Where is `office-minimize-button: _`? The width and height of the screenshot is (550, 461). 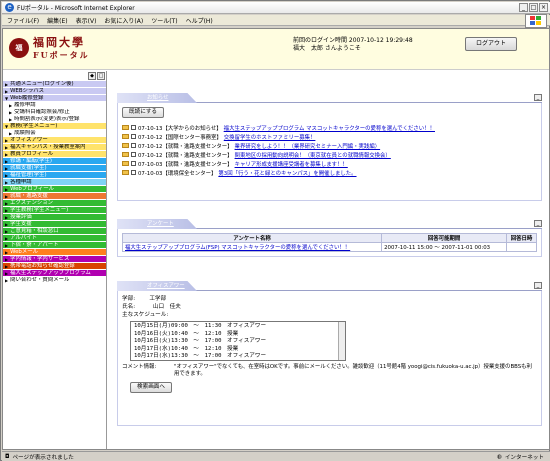 office-minimize-button: _ is located at coordinates (538, 285).